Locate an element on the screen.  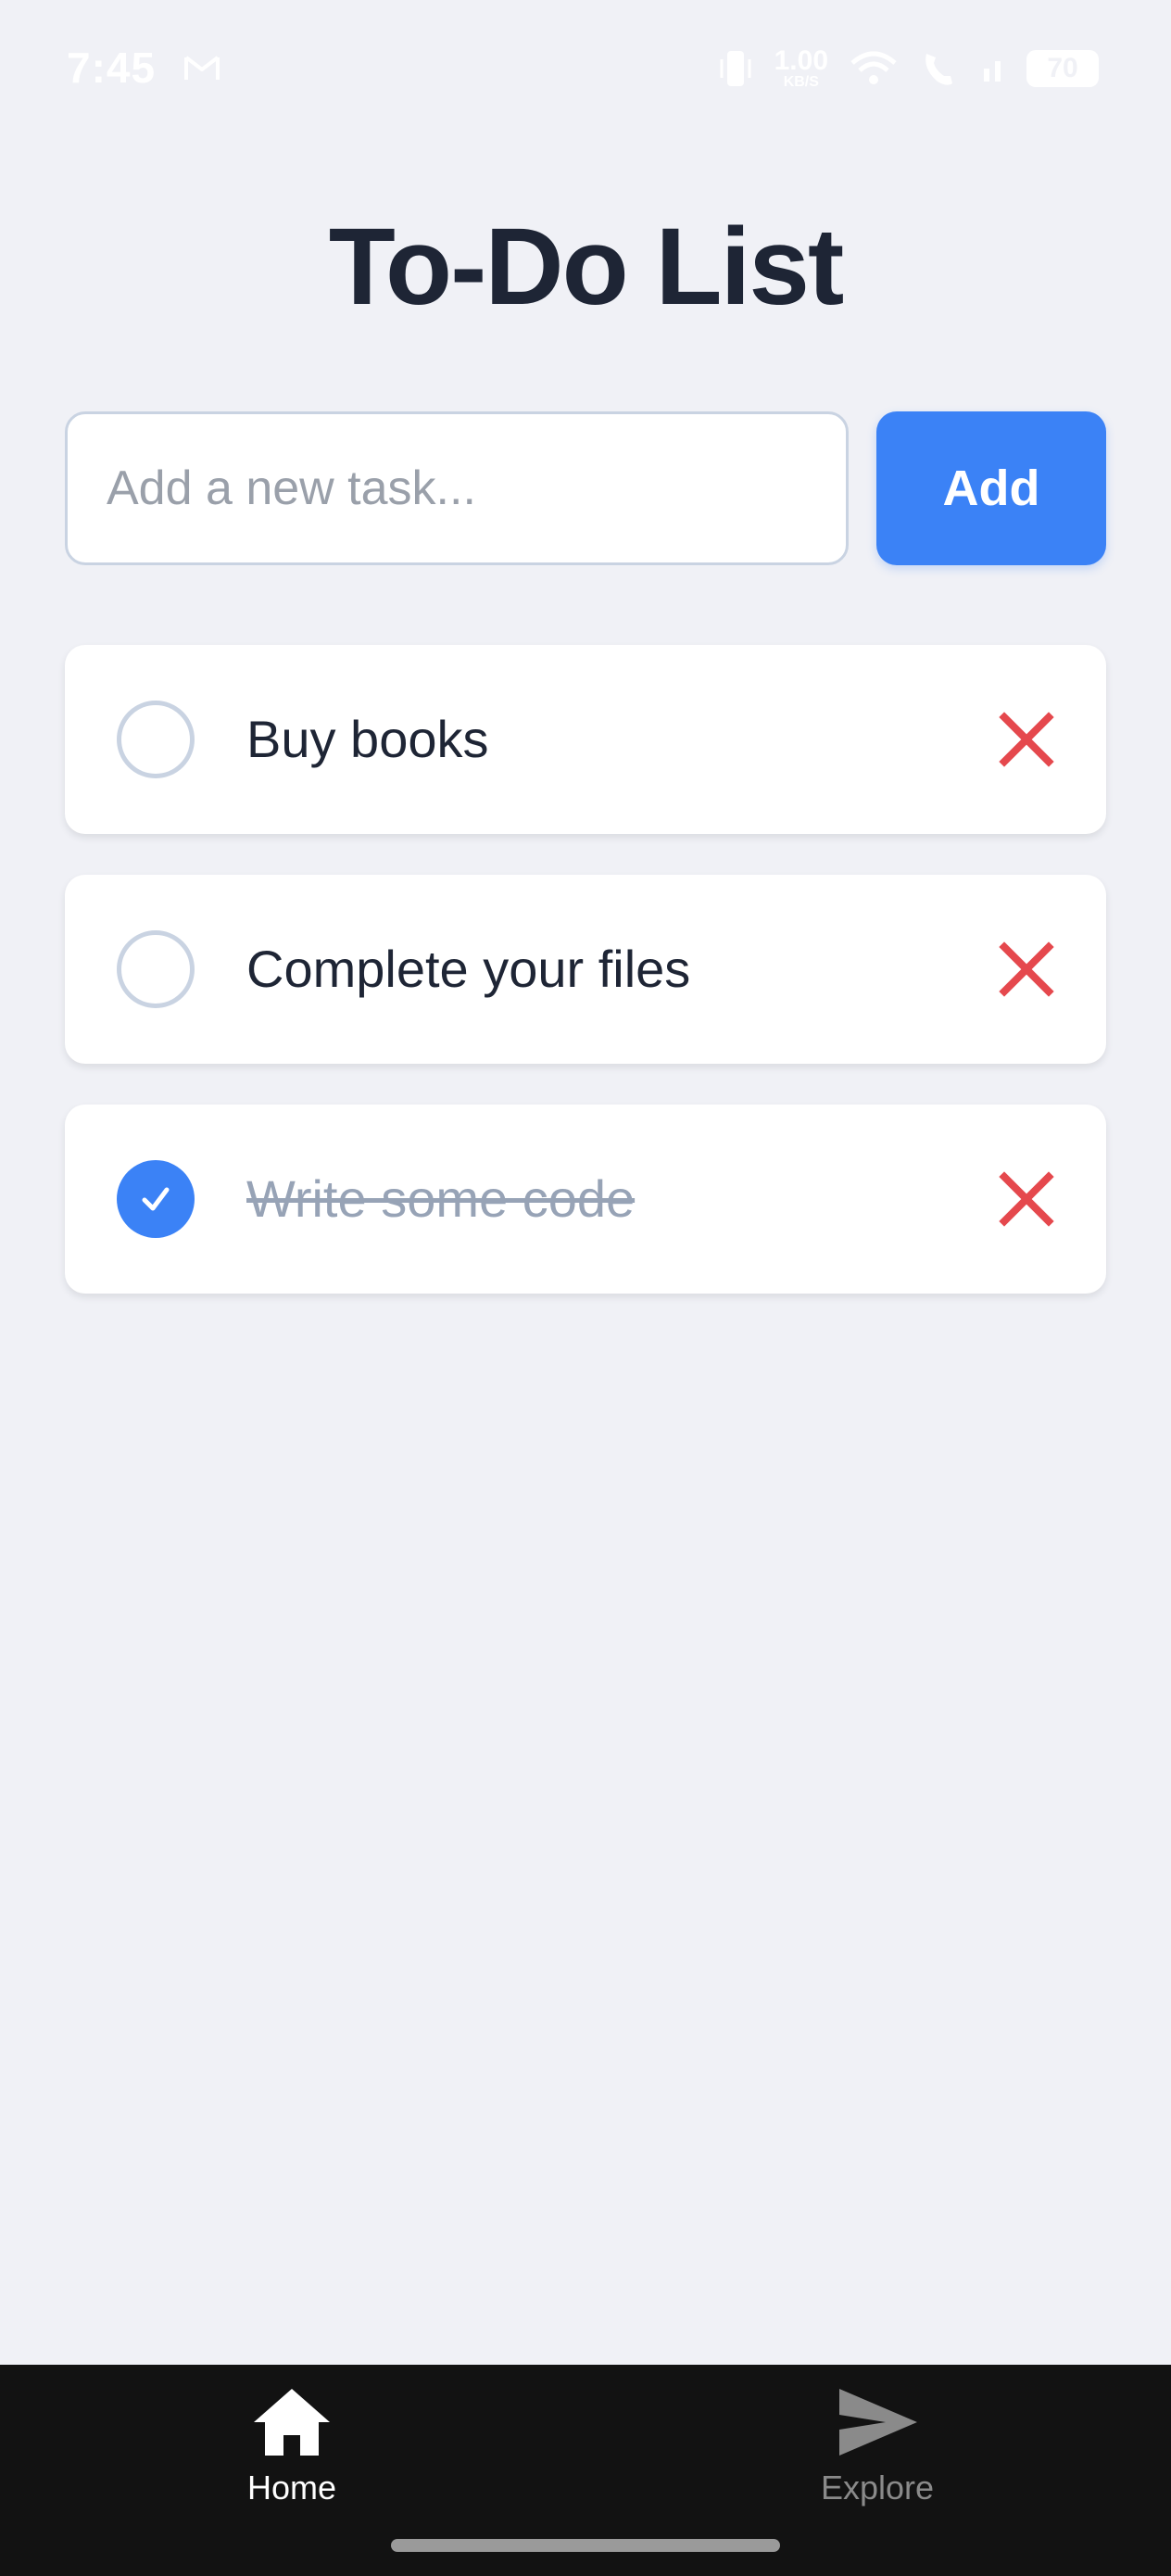
task-item: Buy books is located at coordinates (585, 739).